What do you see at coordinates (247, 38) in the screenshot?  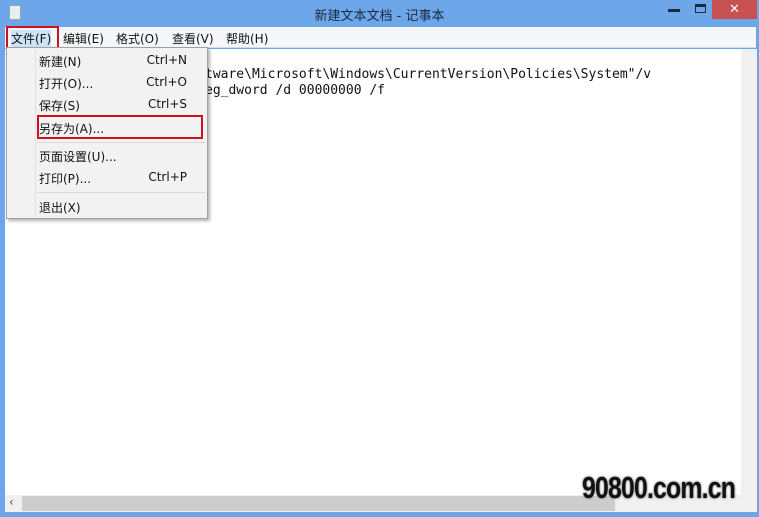 I see `menu-help: 帮助(H)` at bounding box center [247, 38].